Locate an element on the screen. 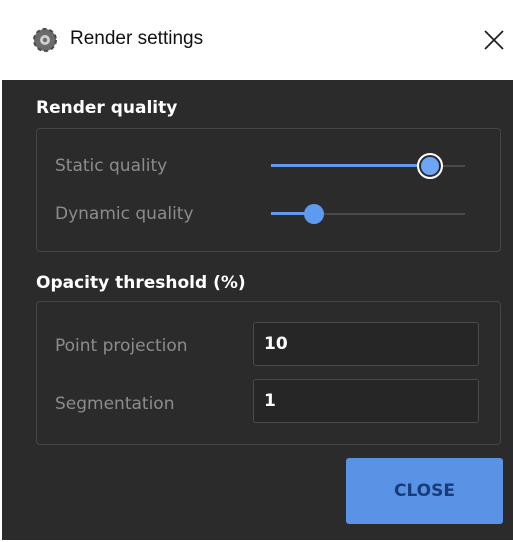 The width and height of the screenshot is (513, 542). segmentation-label: Segmentation is located at coordinates (115, 404).